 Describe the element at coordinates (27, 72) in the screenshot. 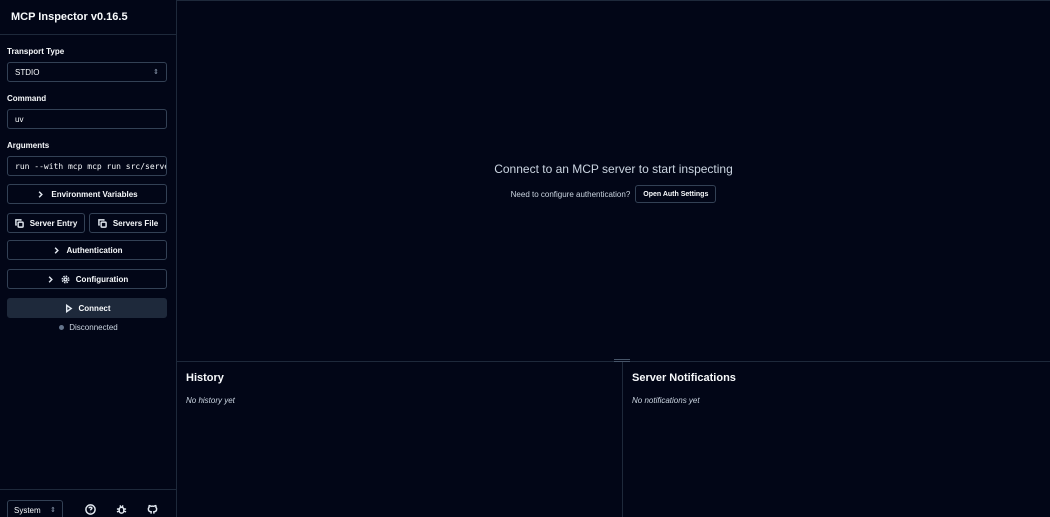

I see `transport-type-value: STDIO` at that location.